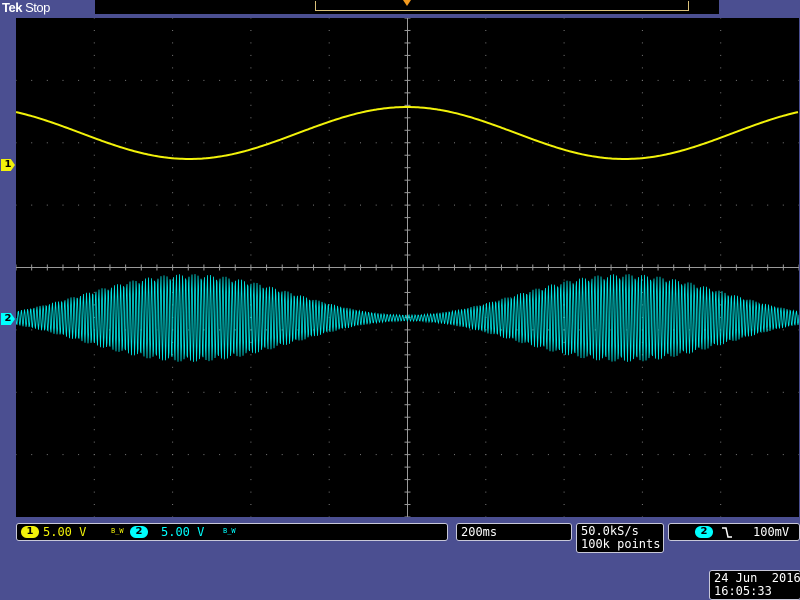  I want to click on ch1-bandwidth-limit-icon: B_W, so click(117, 531).